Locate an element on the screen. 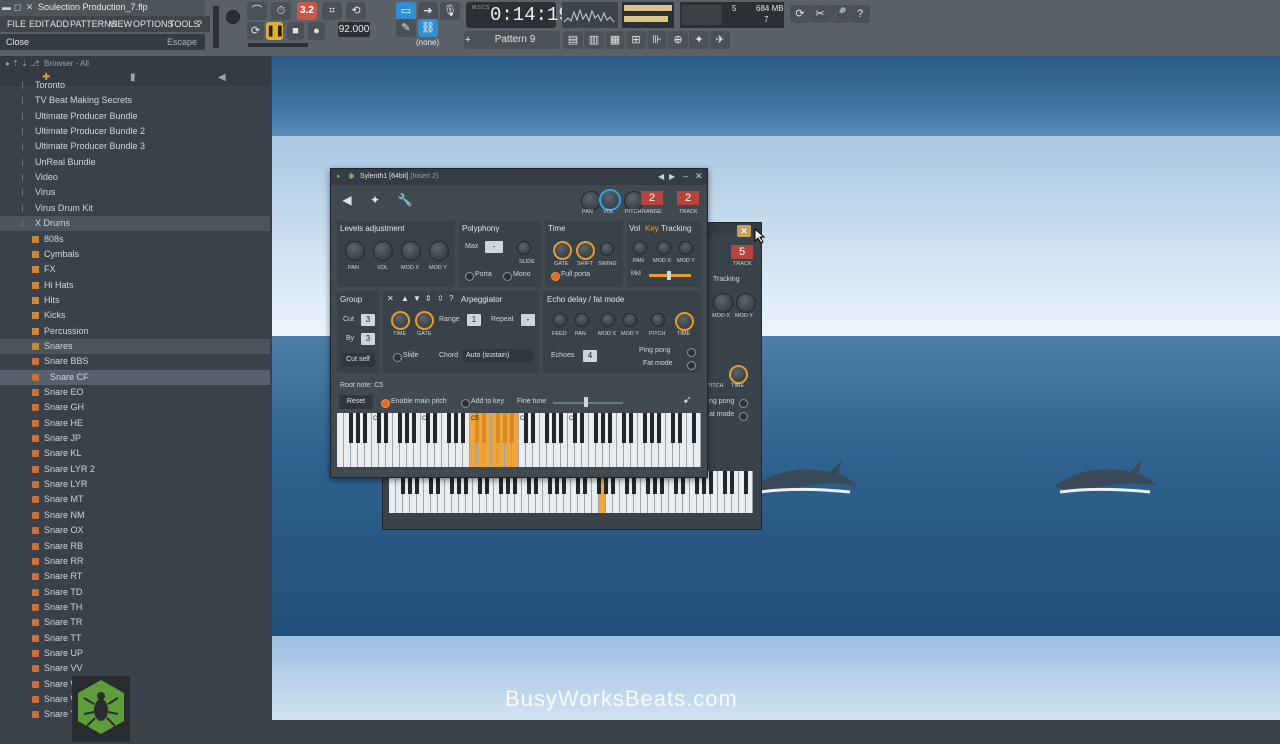 This screenshot has height=744, width=1280. plugin-icon: ⊕ is located at coordinates (678, 40).